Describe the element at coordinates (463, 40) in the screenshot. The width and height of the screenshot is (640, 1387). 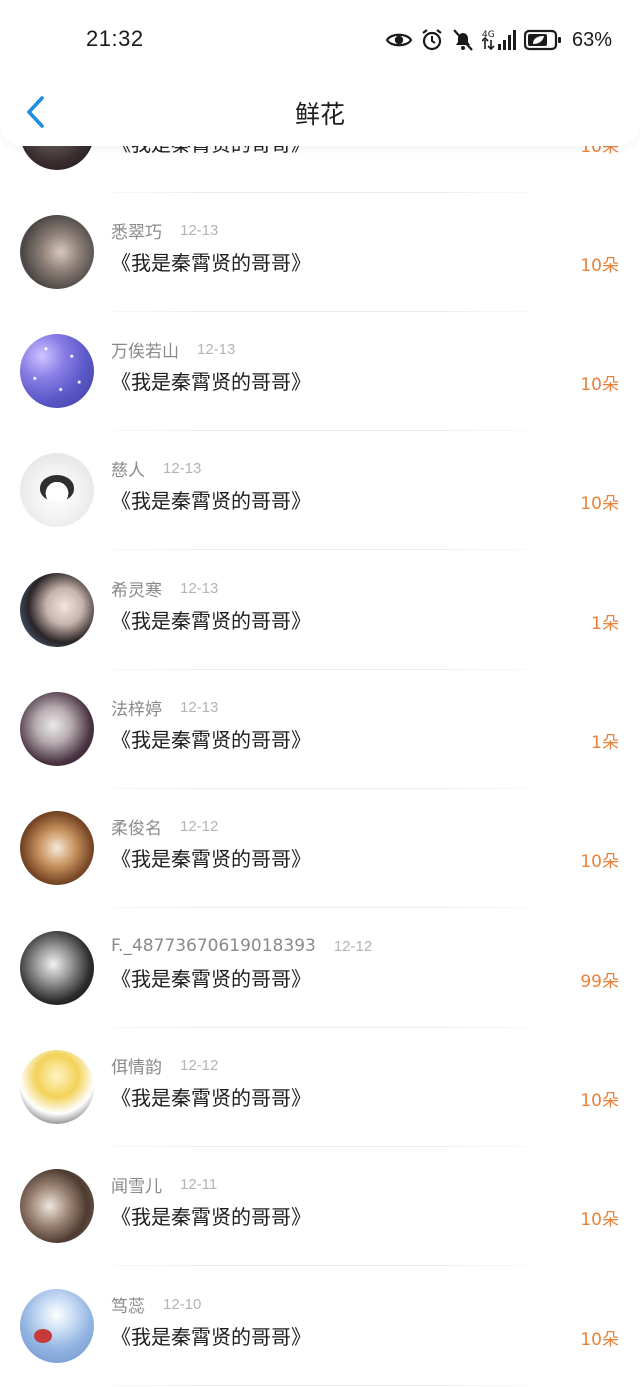
I see `mute-bell-icon` at that location.